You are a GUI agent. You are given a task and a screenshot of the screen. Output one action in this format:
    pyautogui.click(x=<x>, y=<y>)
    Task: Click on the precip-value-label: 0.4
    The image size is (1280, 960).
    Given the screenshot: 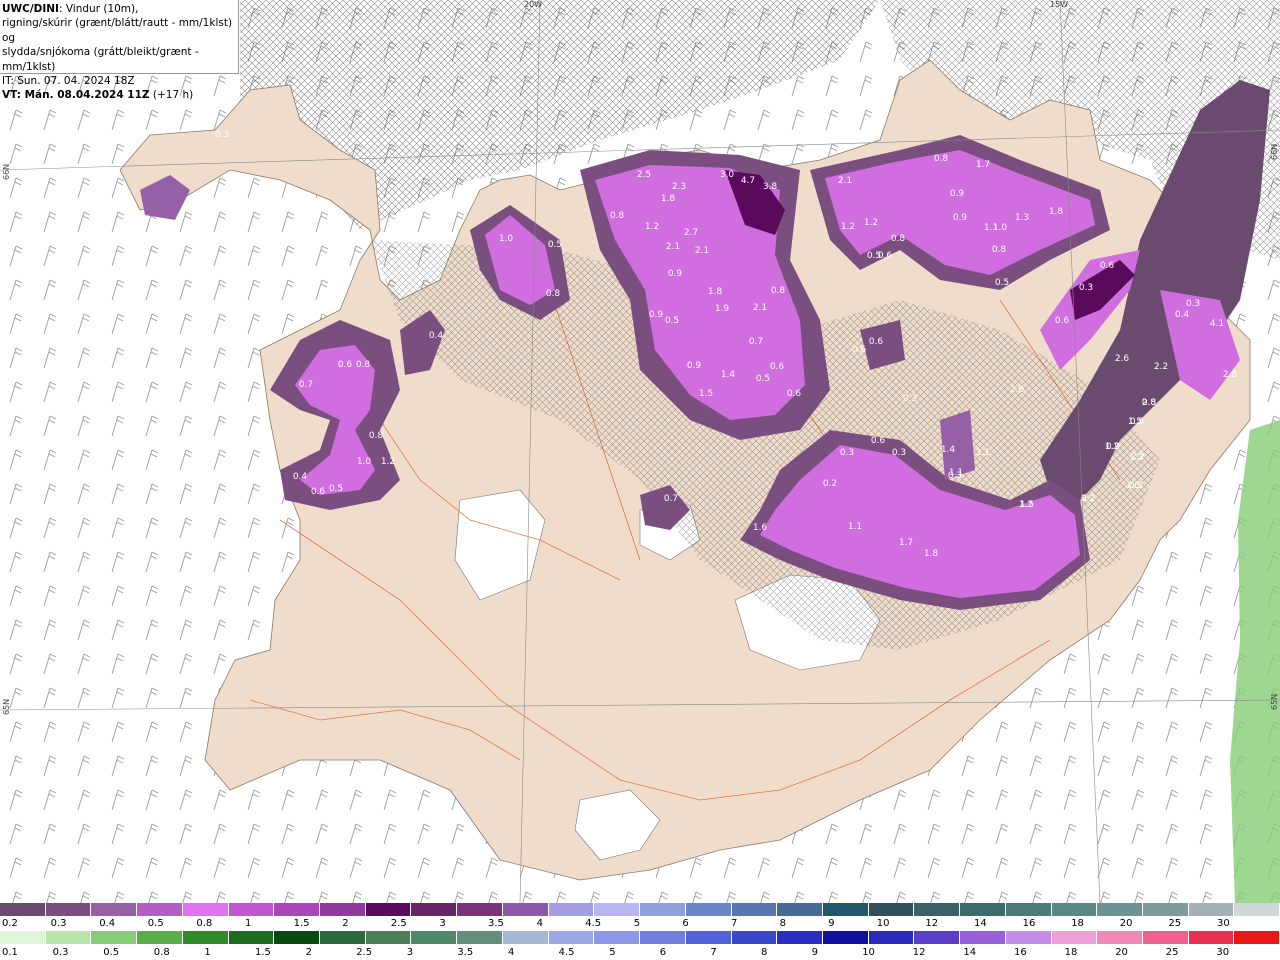 What is the action you would take?
    pyautogui.click(x=1182, y=315)
    